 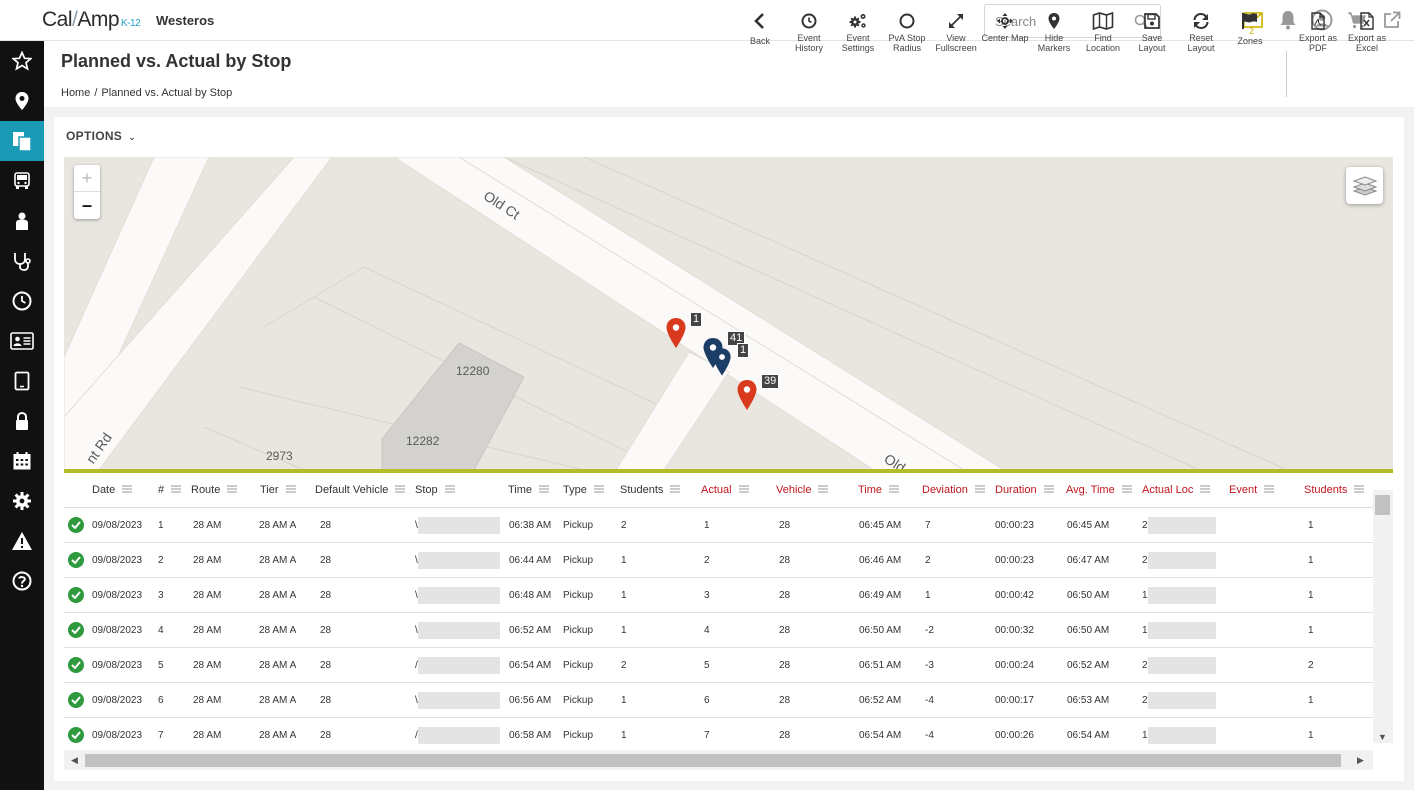 I want to click on actual-stop-marker, so click(x=722, y=364).